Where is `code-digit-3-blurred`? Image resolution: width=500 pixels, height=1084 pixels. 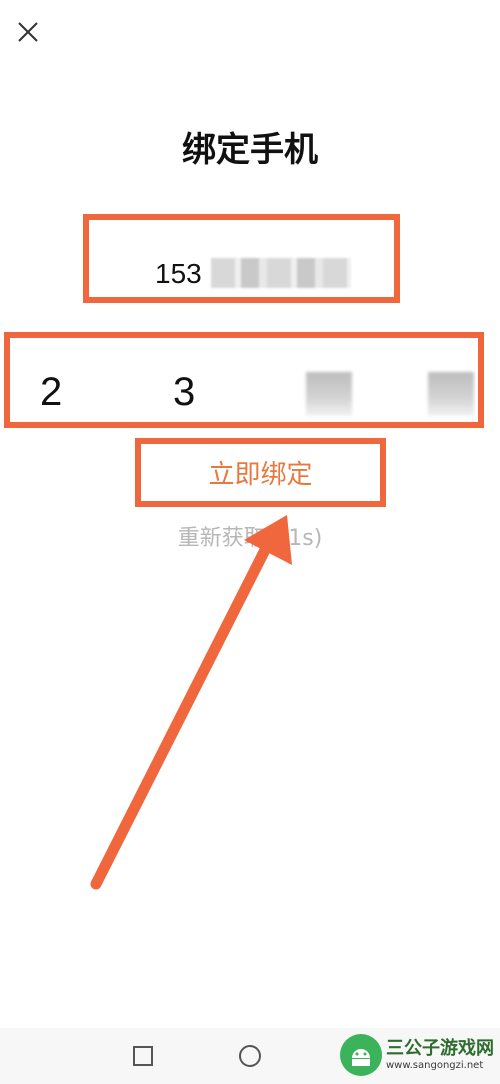 code-digit-3-blurred is located at coordinates (329, 394).